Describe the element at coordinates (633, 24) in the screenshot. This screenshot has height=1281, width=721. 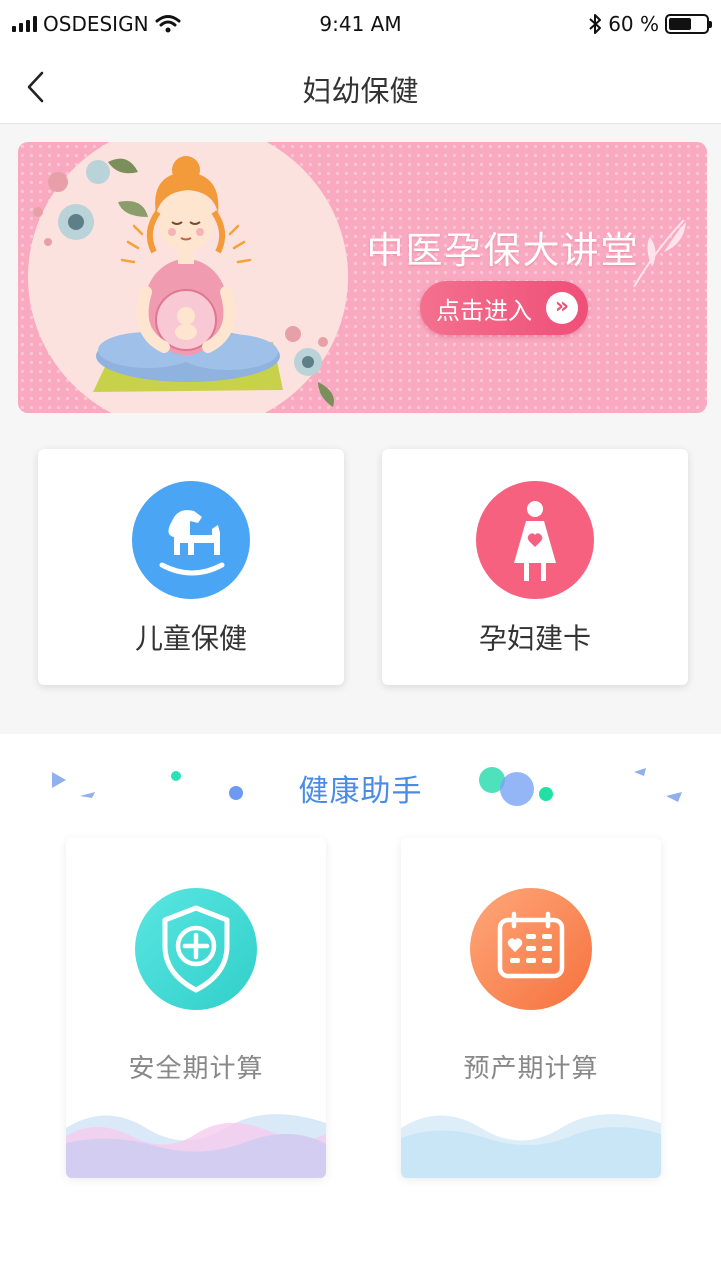
I see `battery-percent: 60 %` at that location.